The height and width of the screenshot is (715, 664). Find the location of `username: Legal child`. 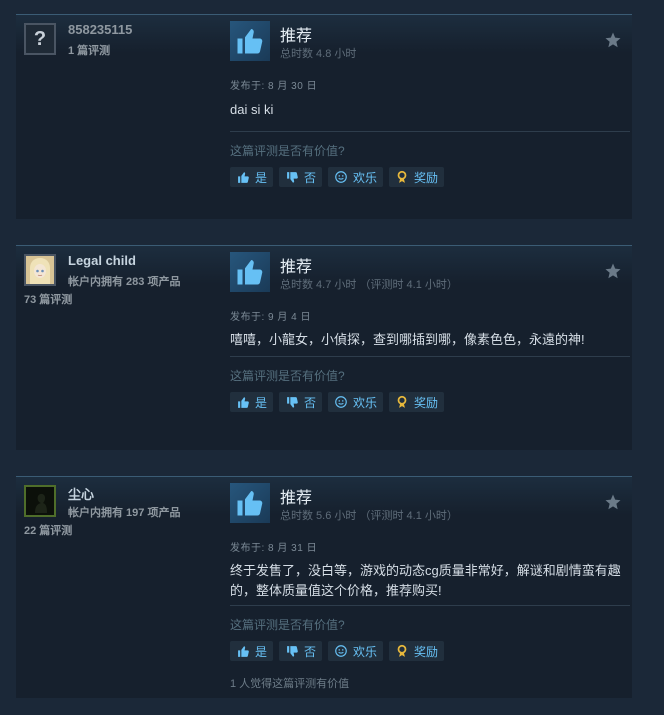

username: Legal child is located at coordinates (102, 260).